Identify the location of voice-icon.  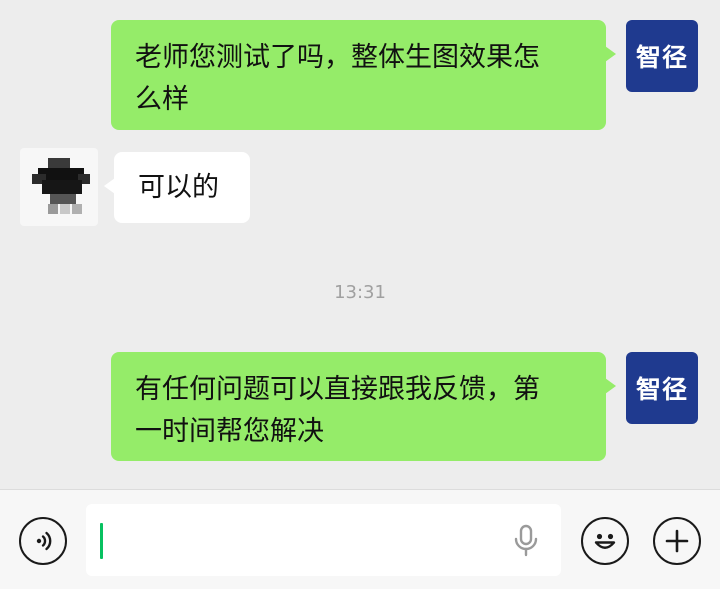
(44, 541).